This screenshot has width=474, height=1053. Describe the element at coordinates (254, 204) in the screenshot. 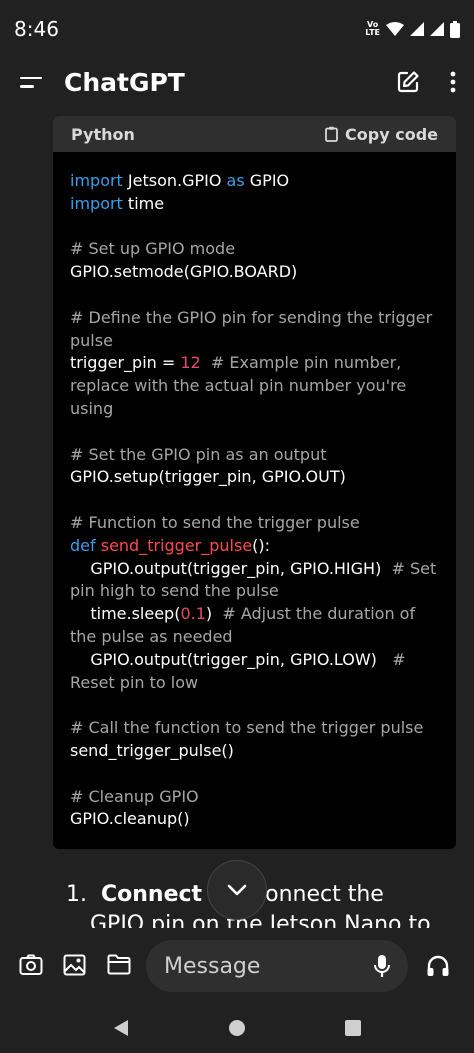

I see `code-line: import time` at that location.